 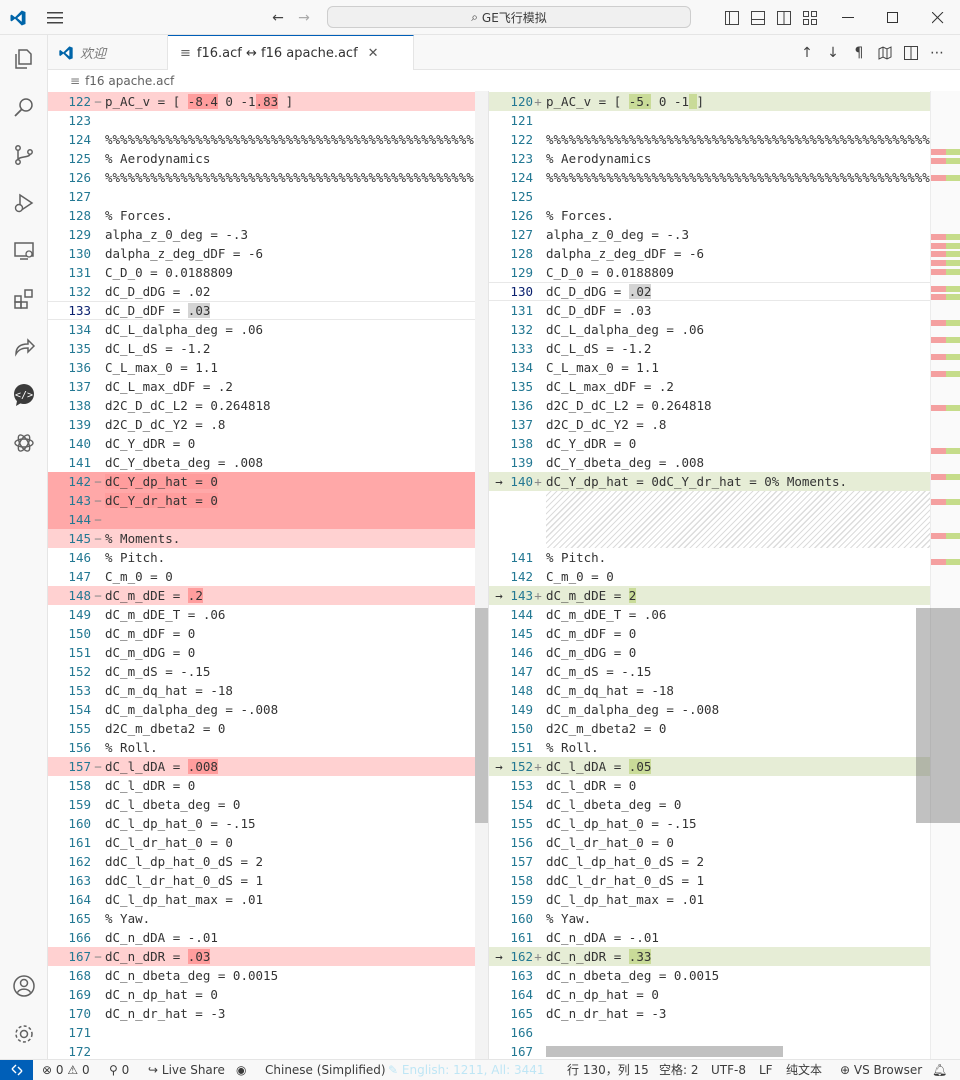 I want to click on code-line: 165 dC_n_dr_hat = -3, so click(x=709, y=1013).